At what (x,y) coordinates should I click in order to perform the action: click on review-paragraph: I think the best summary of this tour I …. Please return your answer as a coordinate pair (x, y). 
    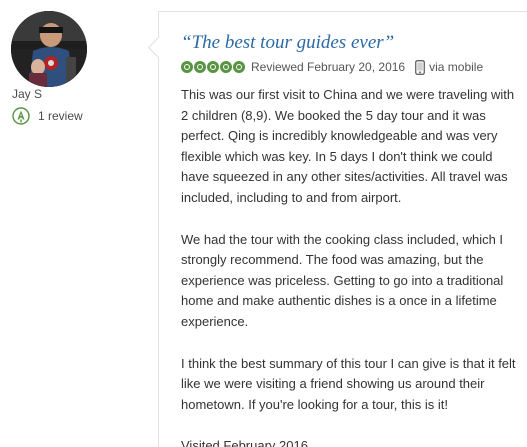
    Looking at the image, I should click on (348, 383).